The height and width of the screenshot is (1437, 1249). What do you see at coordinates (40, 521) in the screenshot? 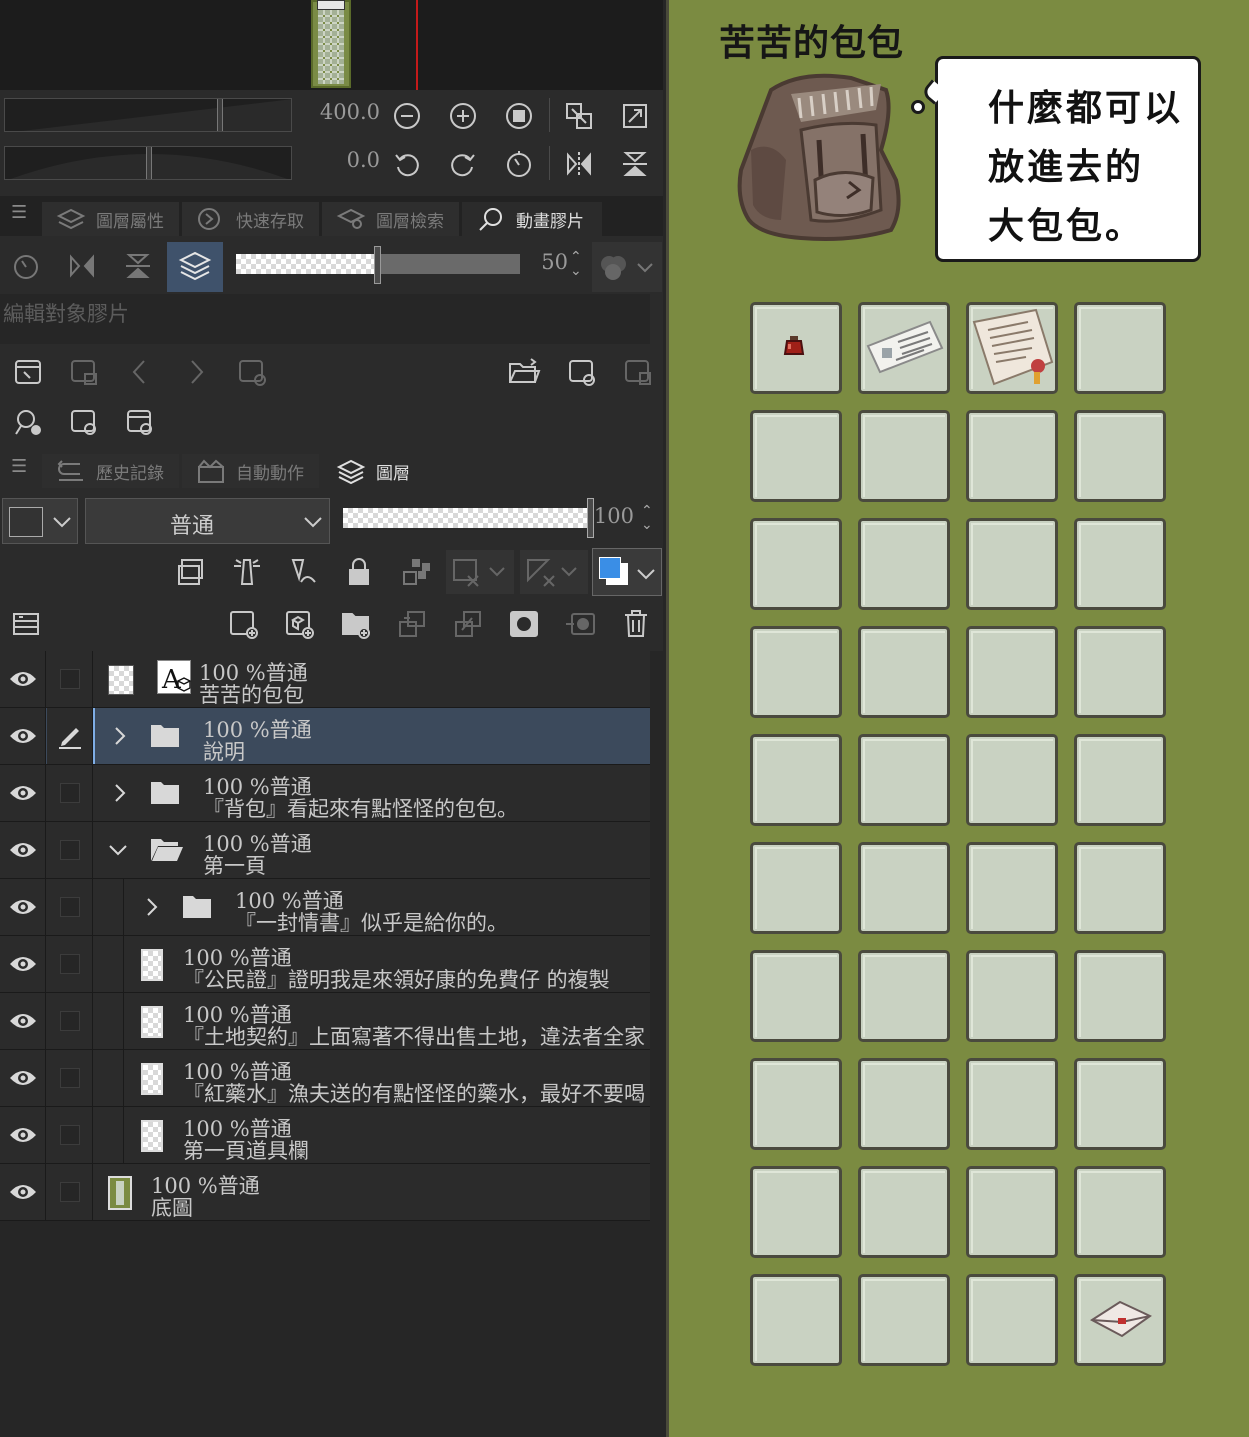
I see `layer-color-dropdown` at bounding box center [40, 521].